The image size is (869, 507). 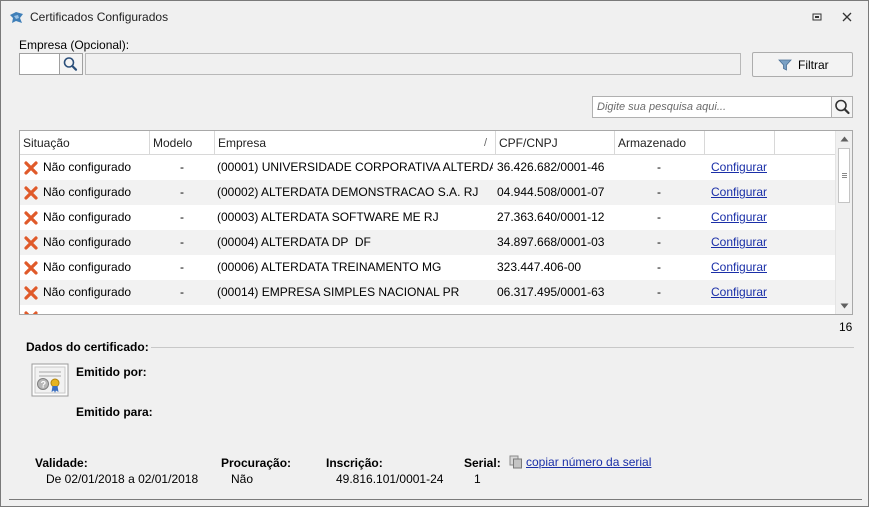 I want to click on empresa-cell: (00002) ALTERDATA DEMONSTRACAO S.A. RJ, so click(x=348, y=192).